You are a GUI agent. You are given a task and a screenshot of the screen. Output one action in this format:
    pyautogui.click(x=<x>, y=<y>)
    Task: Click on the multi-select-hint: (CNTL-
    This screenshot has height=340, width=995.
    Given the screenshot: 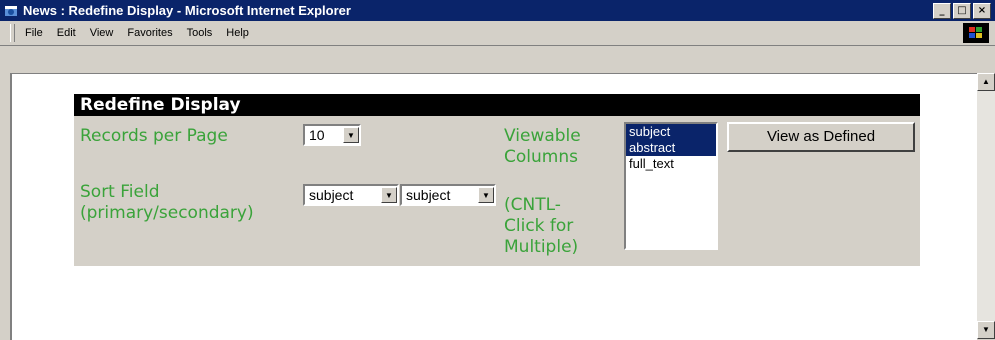 What is the action you would take?
    pyautogui.click(x=532, y=205)
    